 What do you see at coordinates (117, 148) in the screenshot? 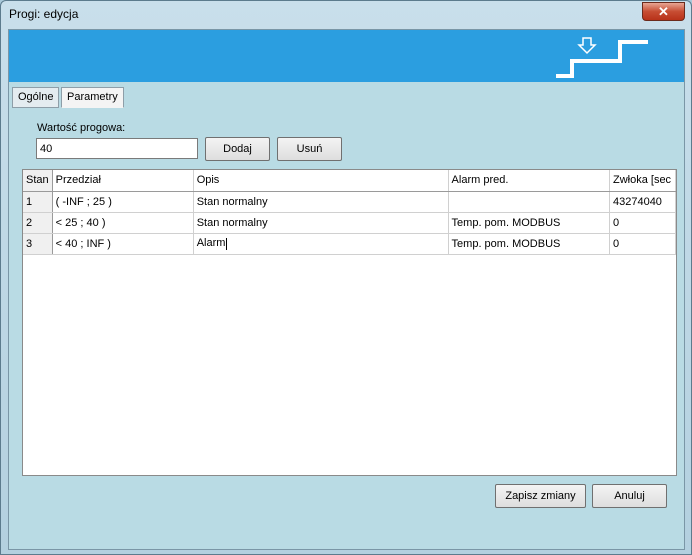
I see `threshold-value-input` at bounding box center [117, 148].